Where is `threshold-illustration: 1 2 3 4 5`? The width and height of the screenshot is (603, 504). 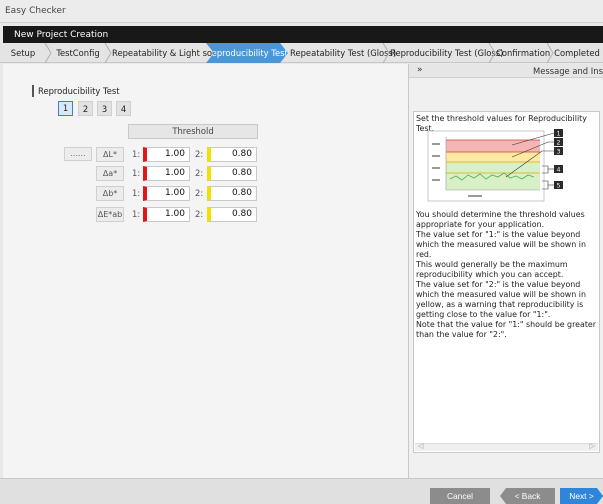 threshold-illustration: 1 2 3 4 5 is located at coordinates (495, 165).